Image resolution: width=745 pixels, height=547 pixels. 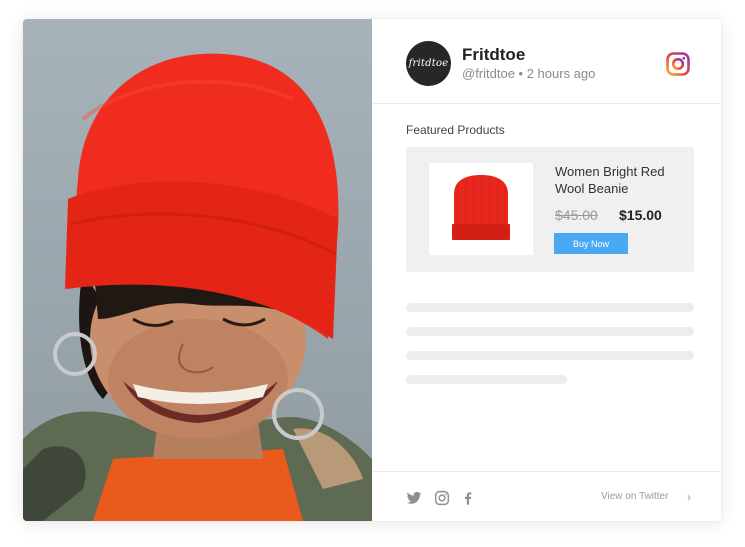 I want to click on facebook-icon, so click(x=468, y=498).